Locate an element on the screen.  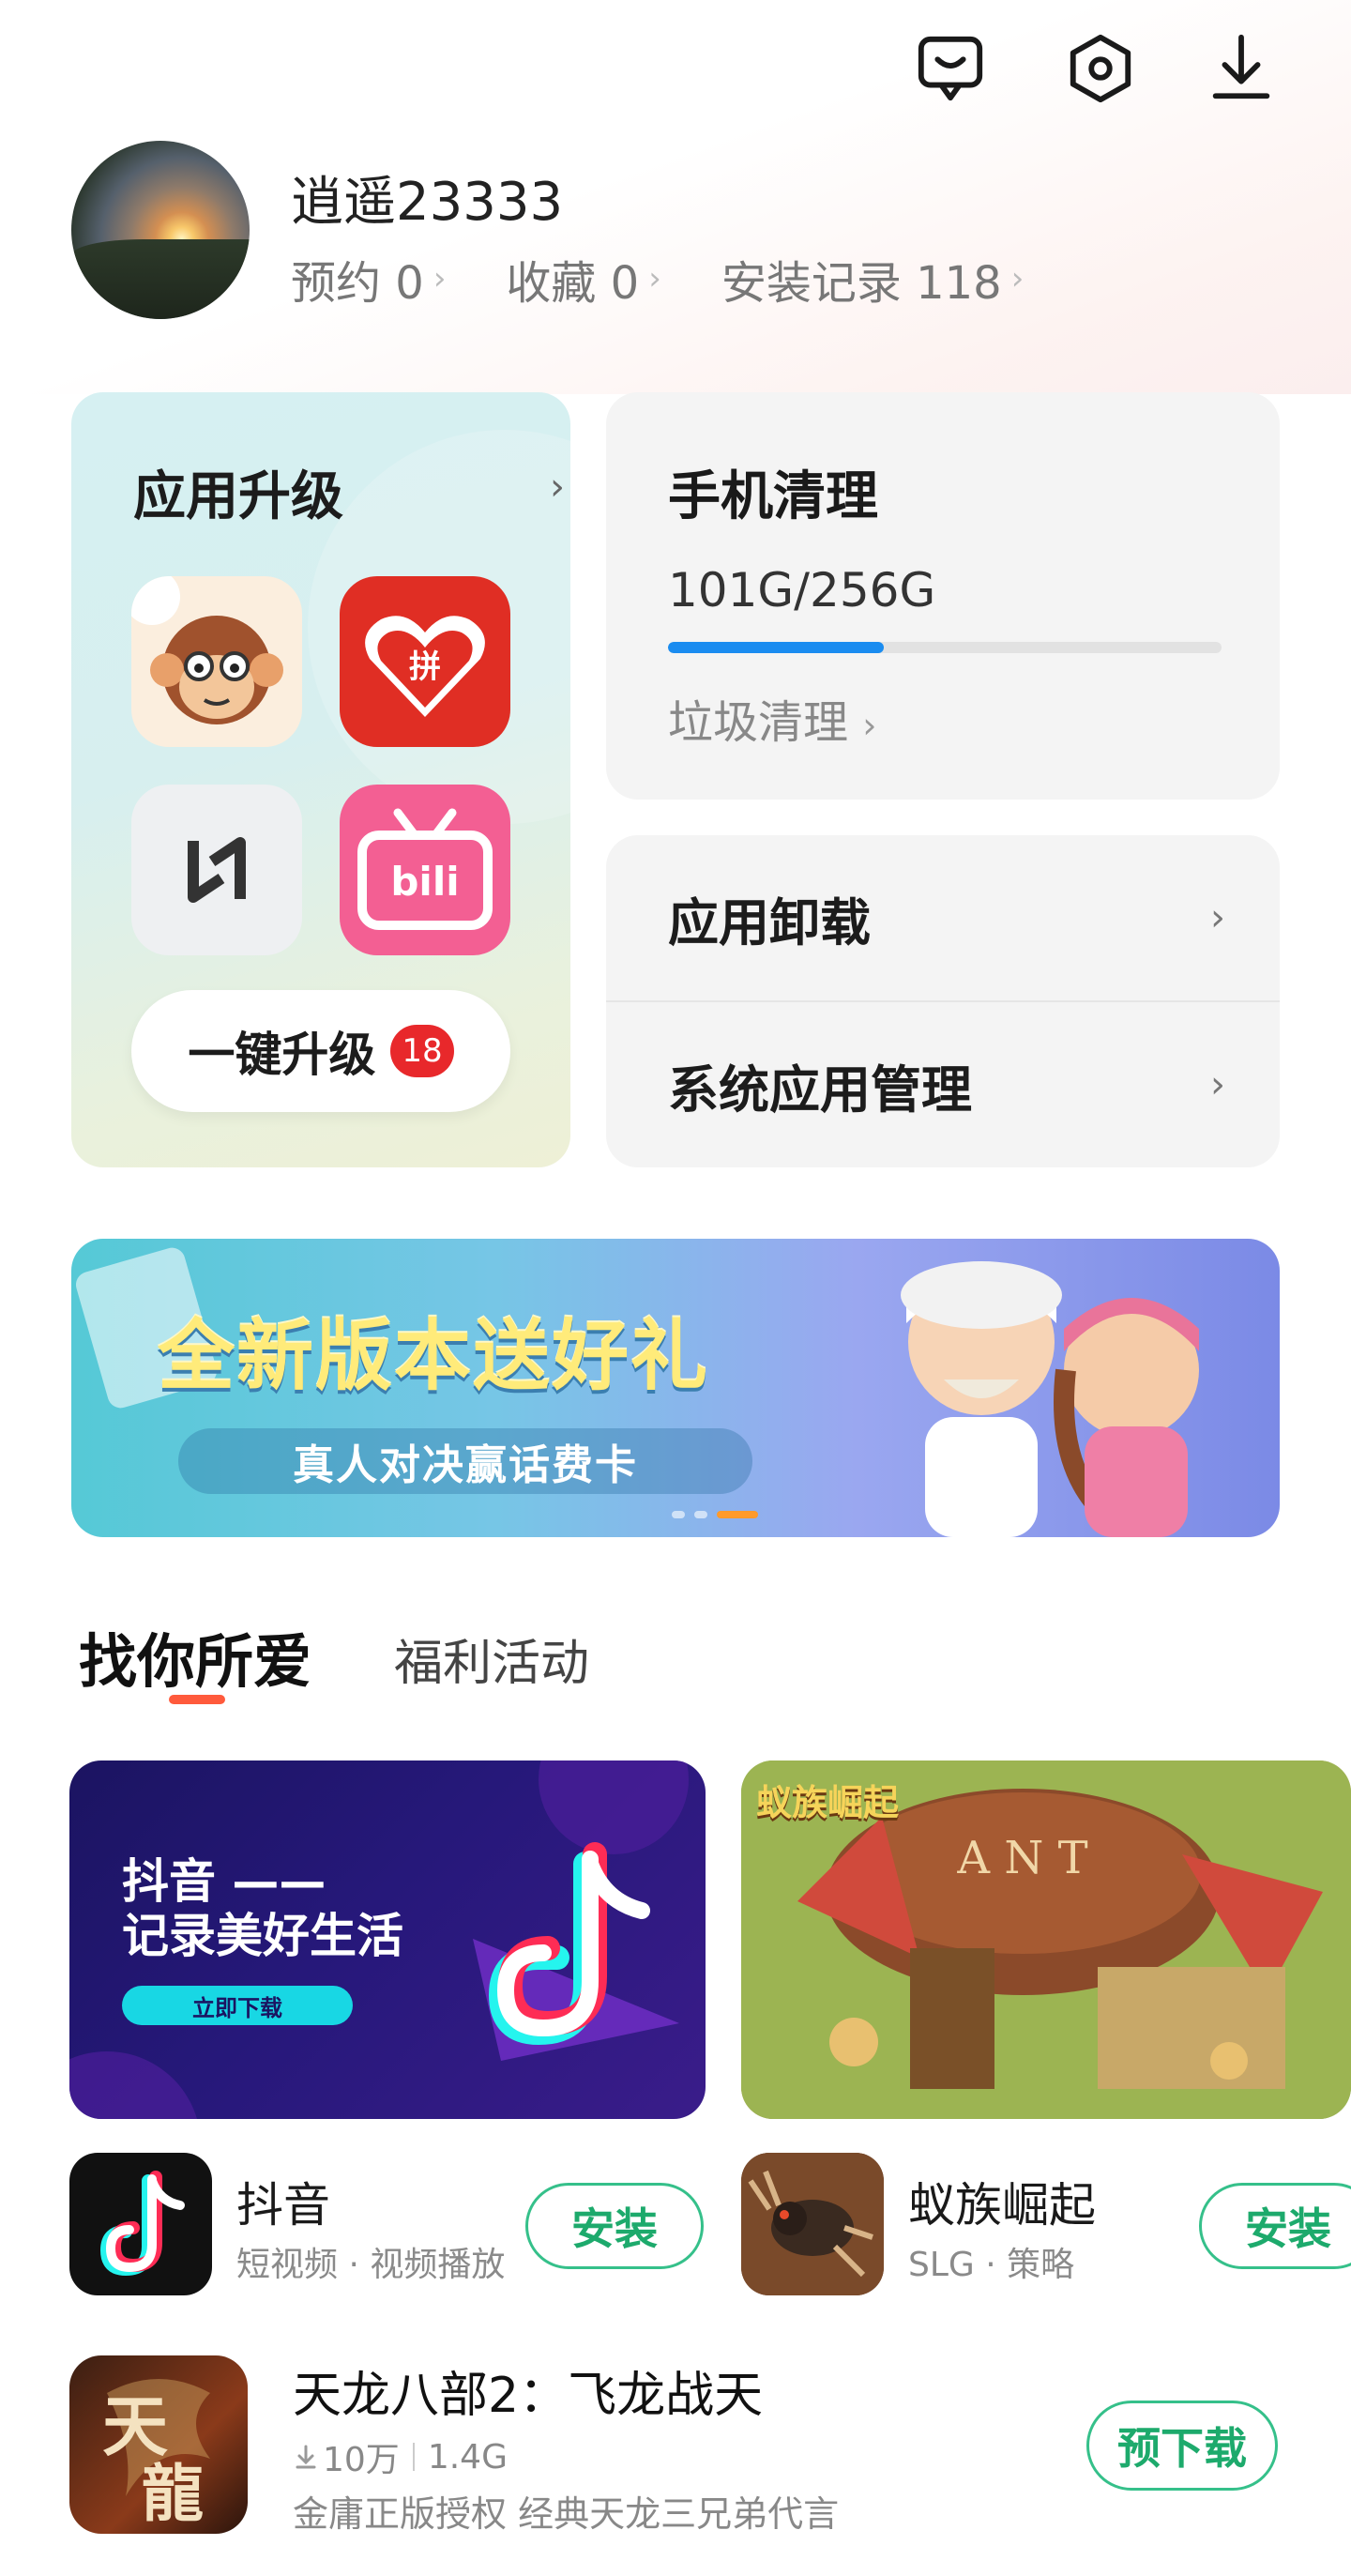
stat-reservations: 预约 0 › is located at coordinates (368, 279).